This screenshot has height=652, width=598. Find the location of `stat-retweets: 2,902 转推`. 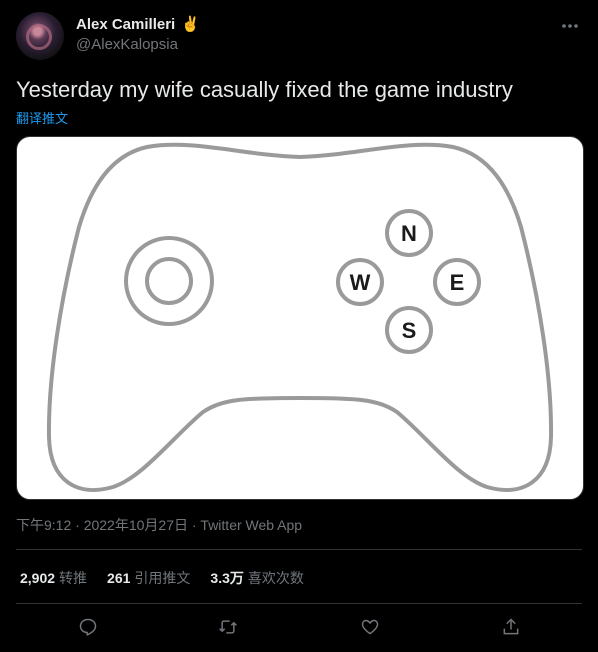

stat-retweets: 2,902 转推 is located at coordinates (53, 578).